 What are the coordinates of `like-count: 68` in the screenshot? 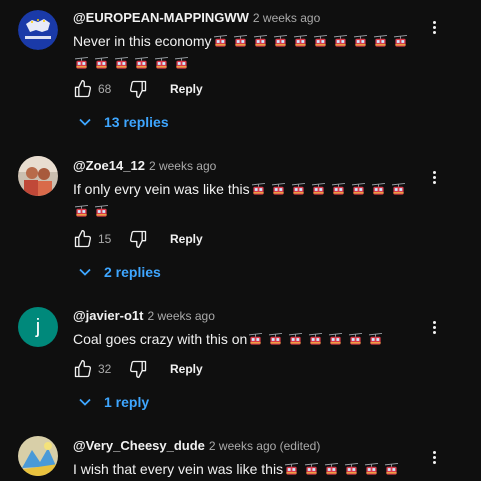 It's located at (105, 89).